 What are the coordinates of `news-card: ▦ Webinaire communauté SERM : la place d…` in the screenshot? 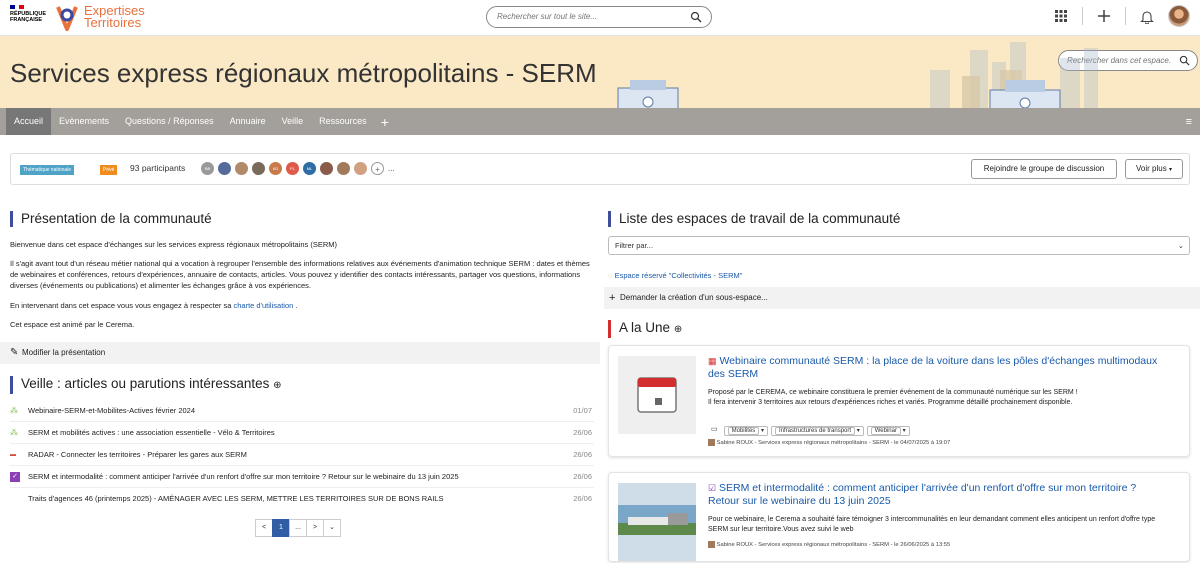 It's located at (899, 401).